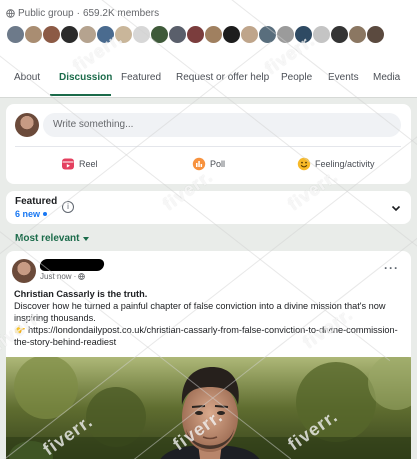  I want to click on tab-about: About, so click(27, 77).